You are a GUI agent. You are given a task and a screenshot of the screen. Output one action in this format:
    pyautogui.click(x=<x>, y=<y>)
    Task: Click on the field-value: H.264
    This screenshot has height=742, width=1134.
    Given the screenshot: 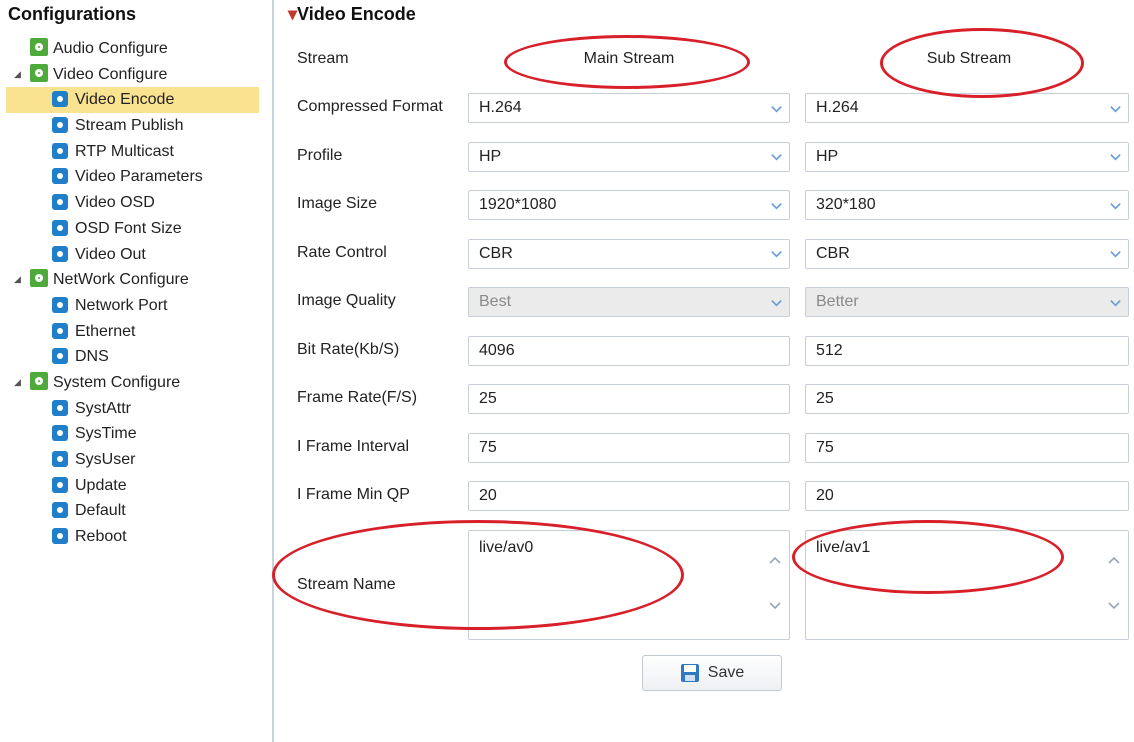 What is the action you would take?
    pyautogui.click(x=837, y=107)
    